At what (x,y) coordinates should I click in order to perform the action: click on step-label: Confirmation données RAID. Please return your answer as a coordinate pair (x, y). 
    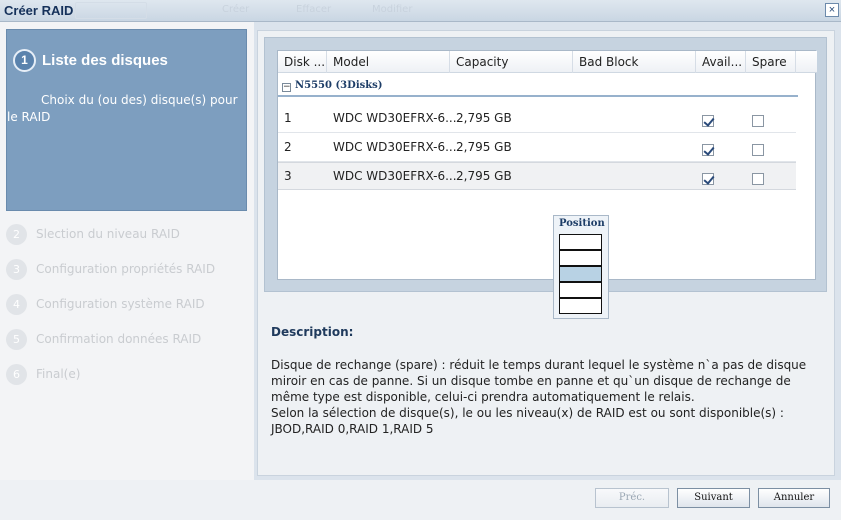
    Looking at the image, I should click on (119, 339).